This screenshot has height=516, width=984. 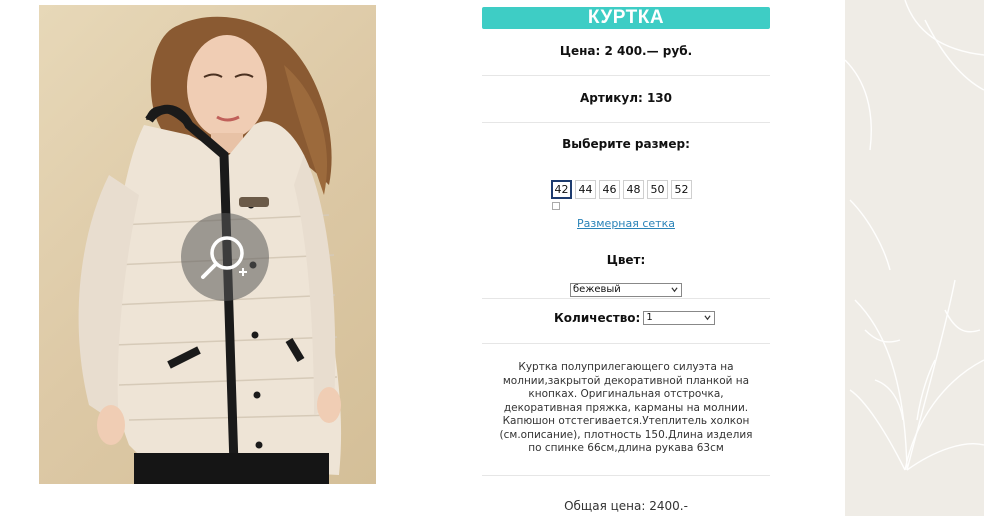 I want to click on decorative-floral-panel, so click(x=914, y=258).